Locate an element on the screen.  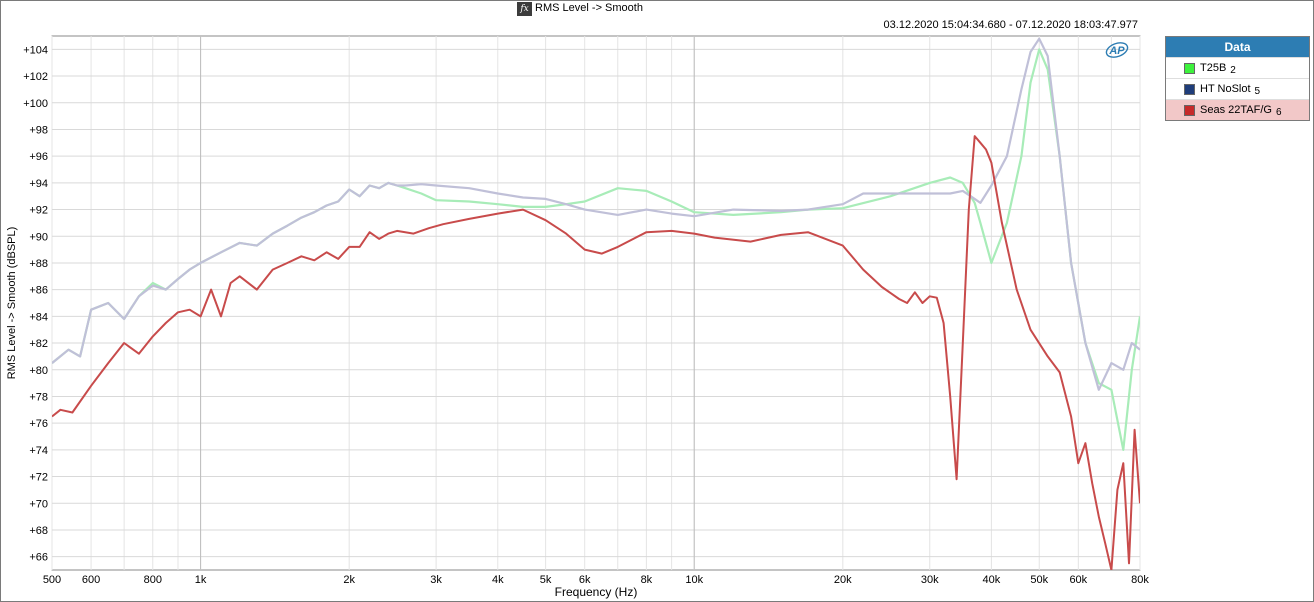
x-tick-label: 4k is located at coordinates (498, 580).